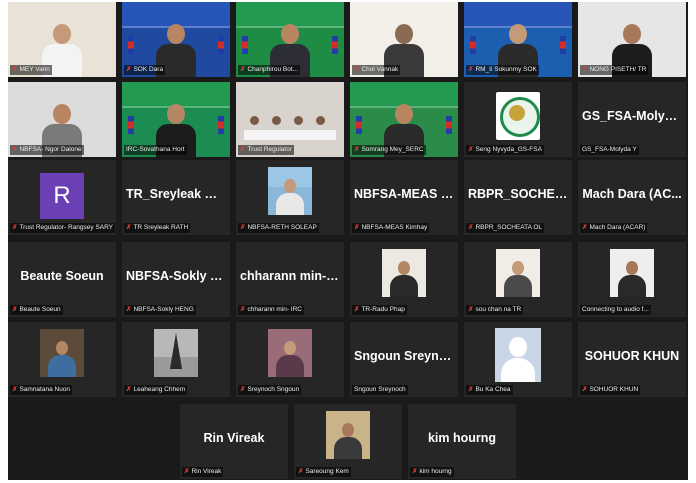 The image size is (696, 483). I want to click on participant-tile: kim hourng ✗ kim hourng, so click(462, 441).